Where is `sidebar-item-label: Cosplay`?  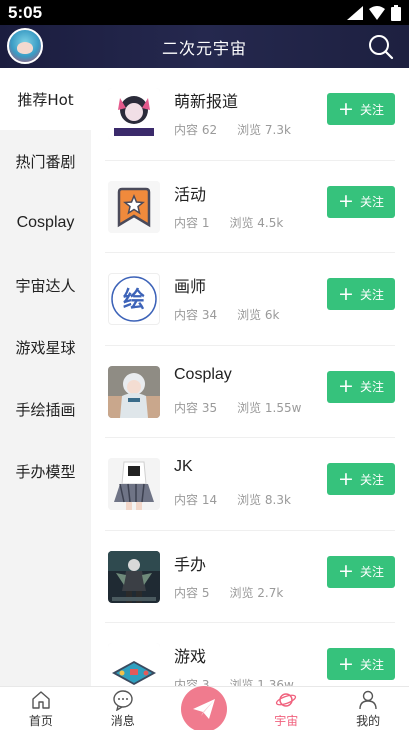
sidebar-item-label: Cosplay is located at coordinates (45, 222).